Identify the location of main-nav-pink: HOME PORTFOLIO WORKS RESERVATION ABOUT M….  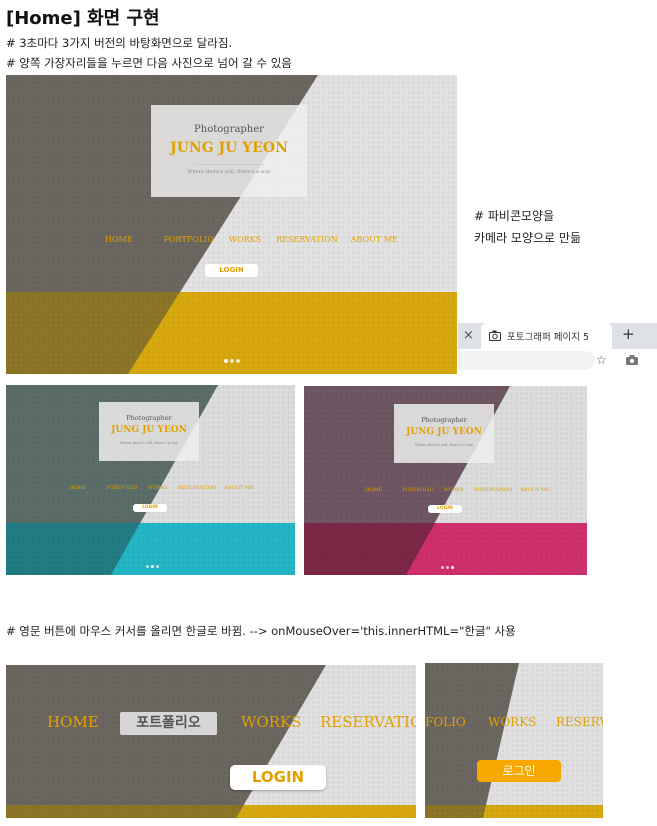
(457, 490).